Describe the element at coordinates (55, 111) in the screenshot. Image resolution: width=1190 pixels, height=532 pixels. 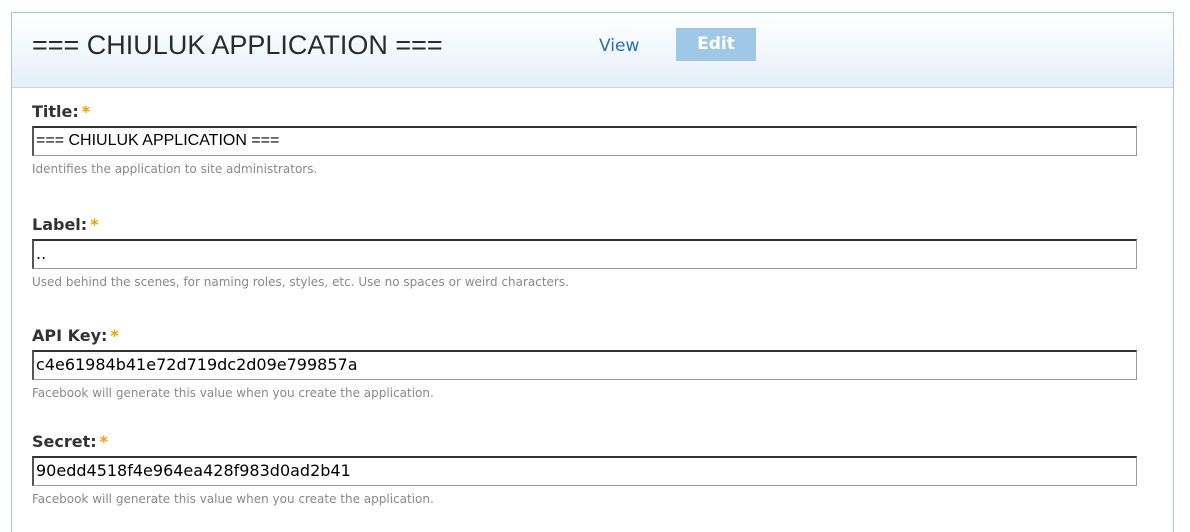
I see `title-label-text: Title:` at that location.